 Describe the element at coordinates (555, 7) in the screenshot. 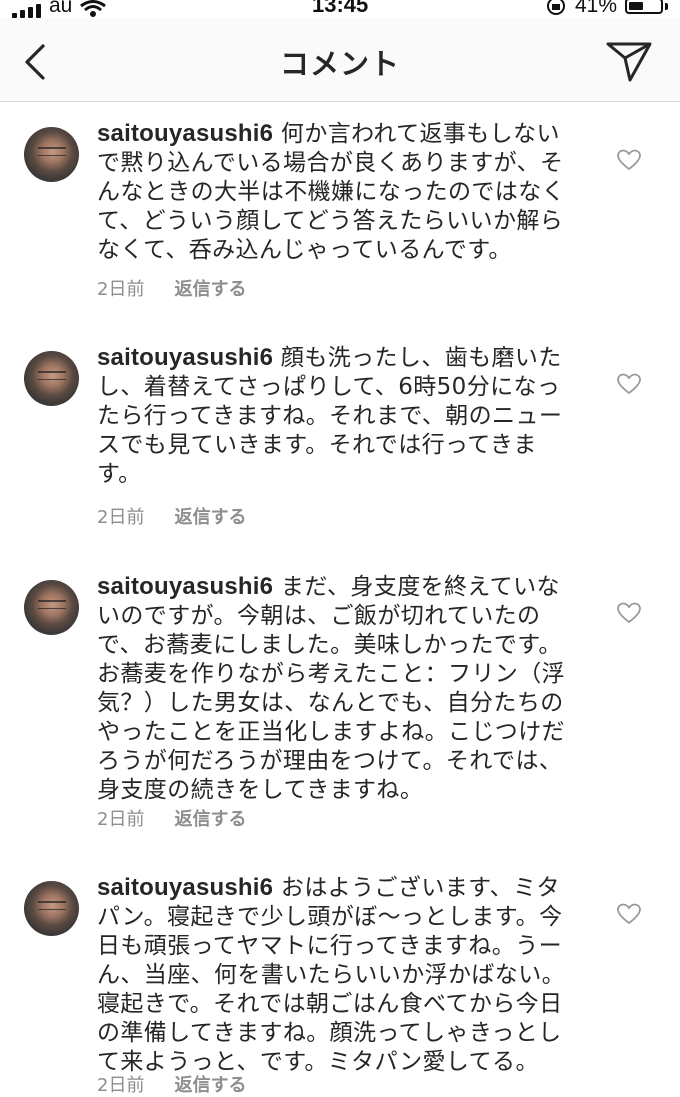

I see `orientation-lock-icon` at that location.